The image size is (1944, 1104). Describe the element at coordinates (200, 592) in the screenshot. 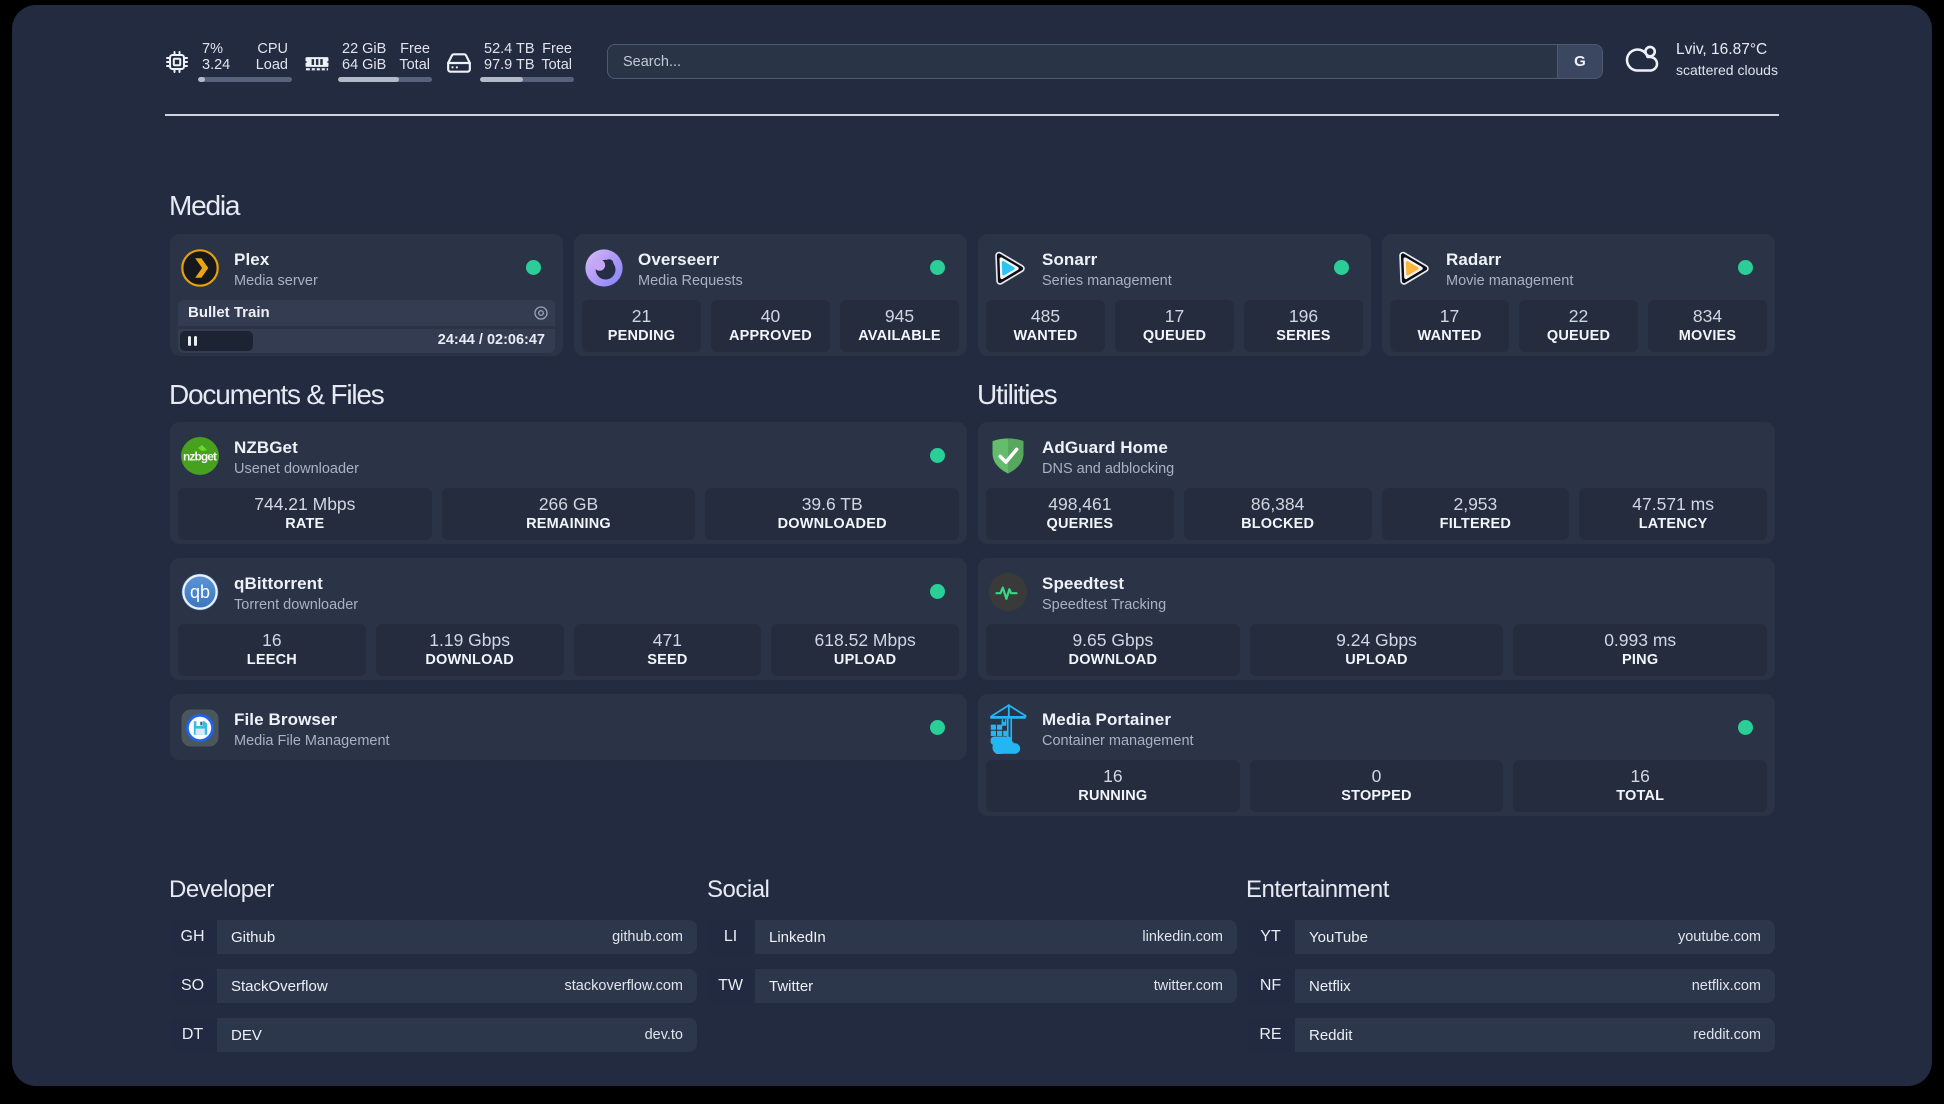

I see `svg-text: qb` at that location.